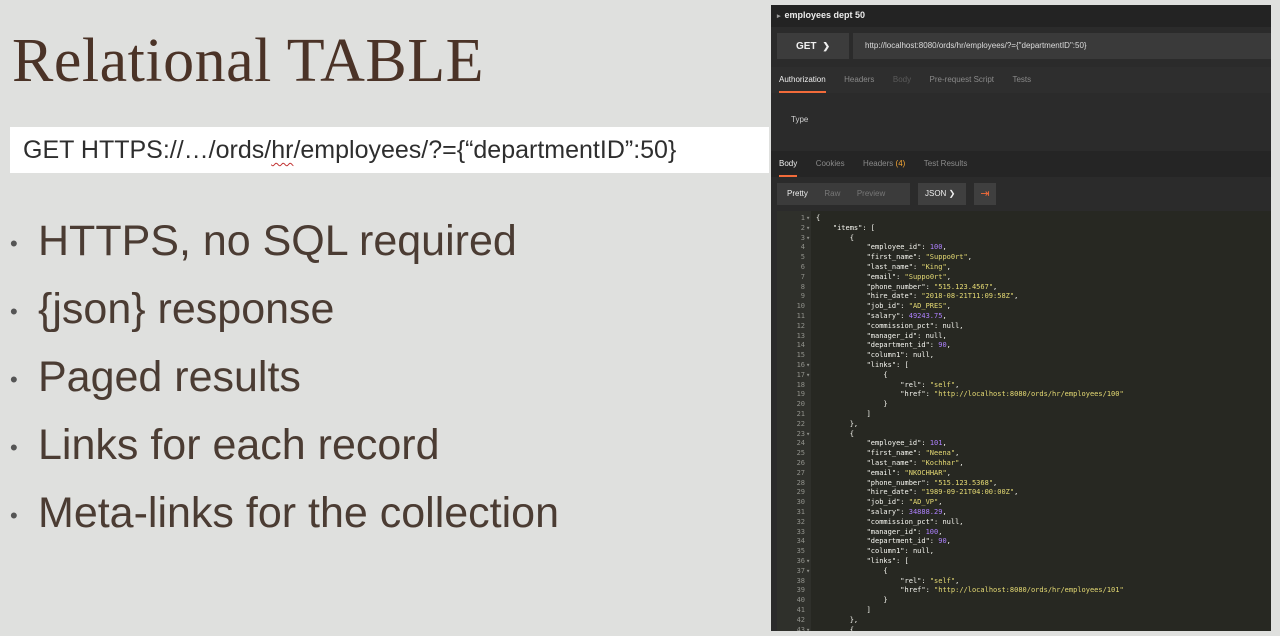 The width and height of the screenshot is (1280, 636). I want to click on code-line: 11 "salary": 49243.75,, so click(1024, 317).